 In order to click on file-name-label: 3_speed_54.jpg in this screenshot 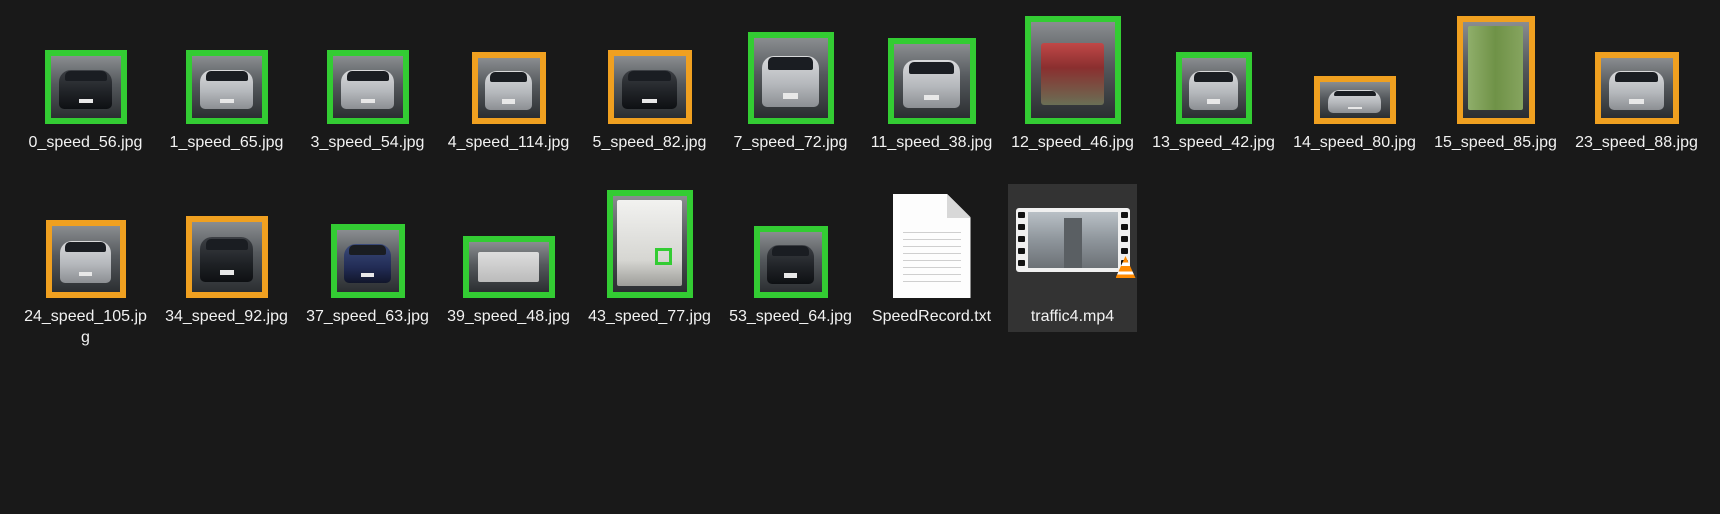, I will do `click(367, 142)`.